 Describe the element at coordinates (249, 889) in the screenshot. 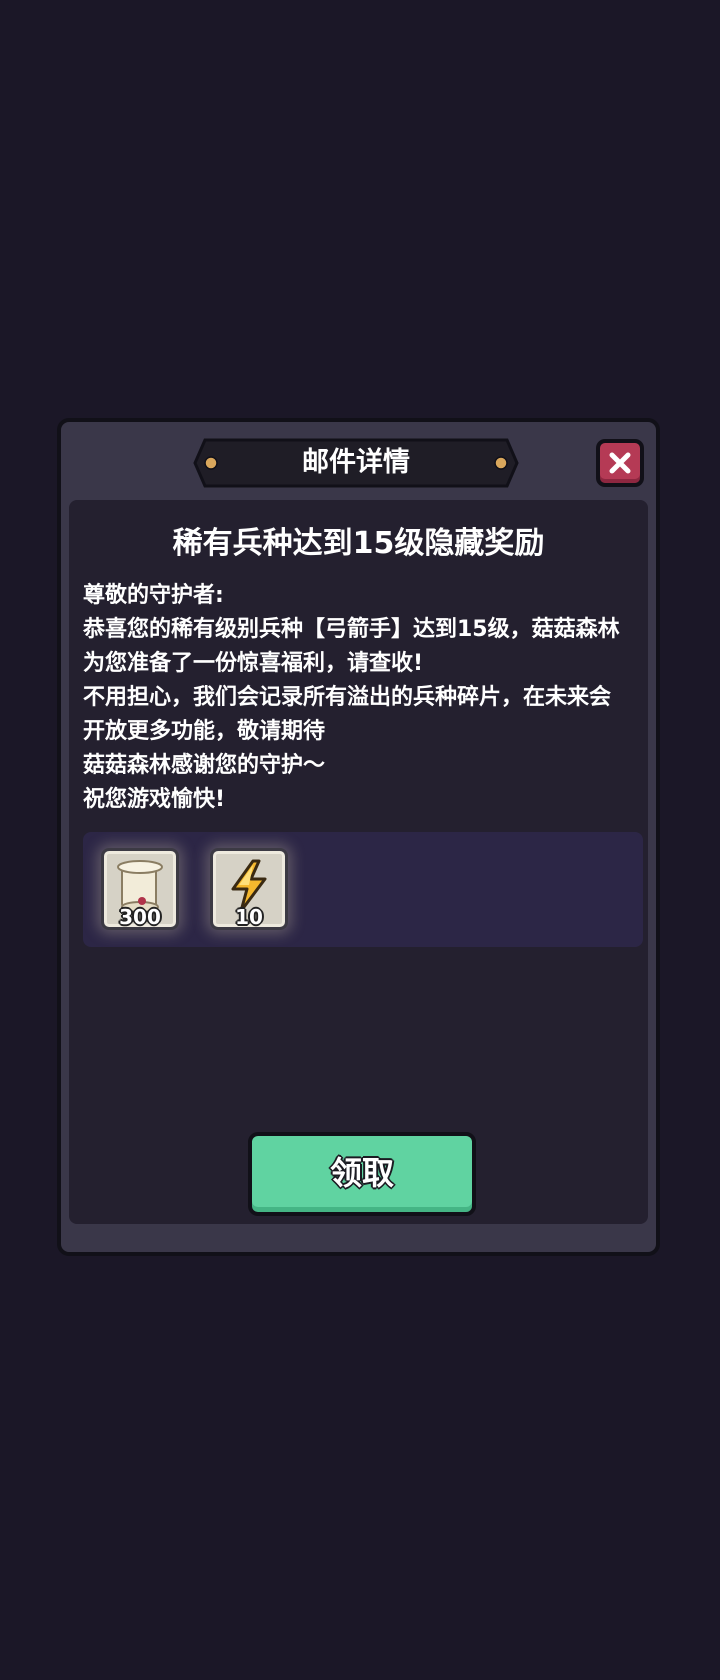

I see `reward-item-energy: 10` at that location.